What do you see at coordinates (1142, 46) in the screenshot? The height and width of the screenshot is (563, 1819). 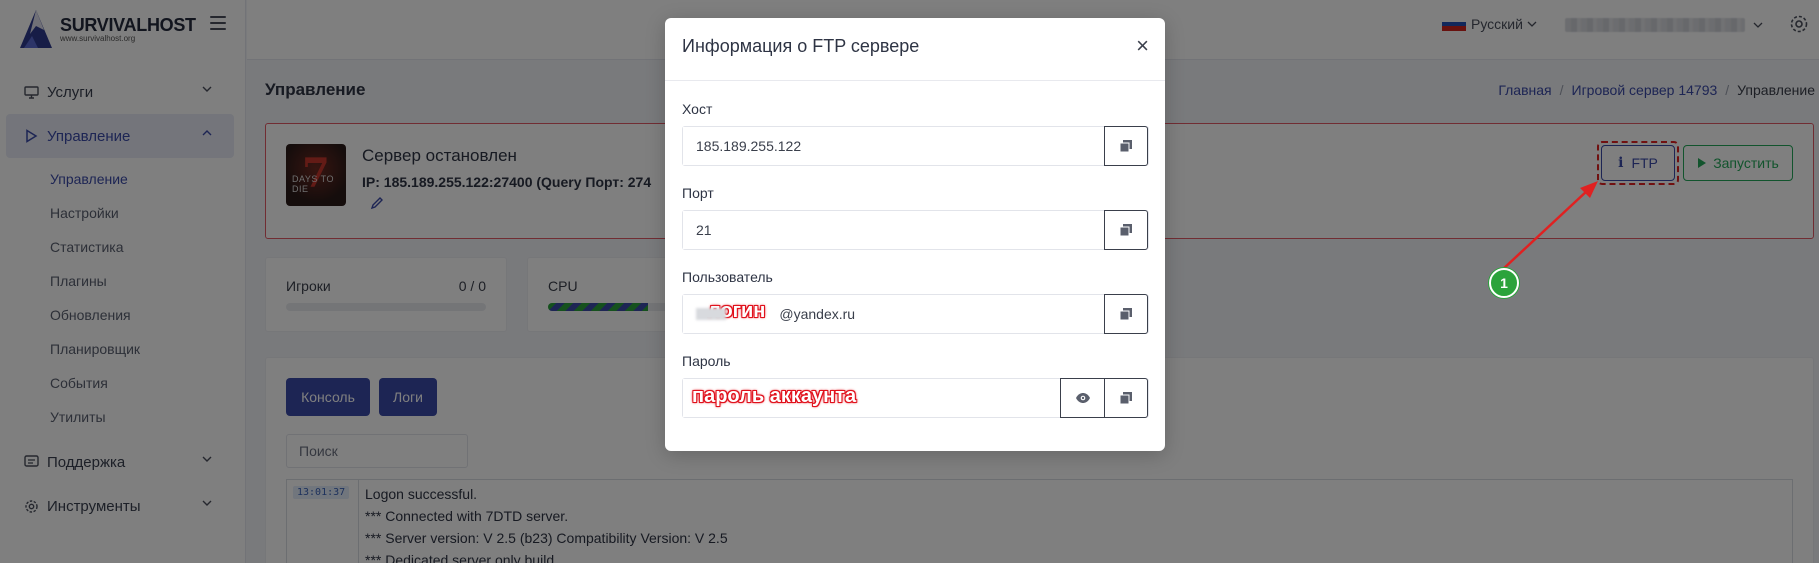 I see `close-icon: ×` at bounding box center [1142, 46].